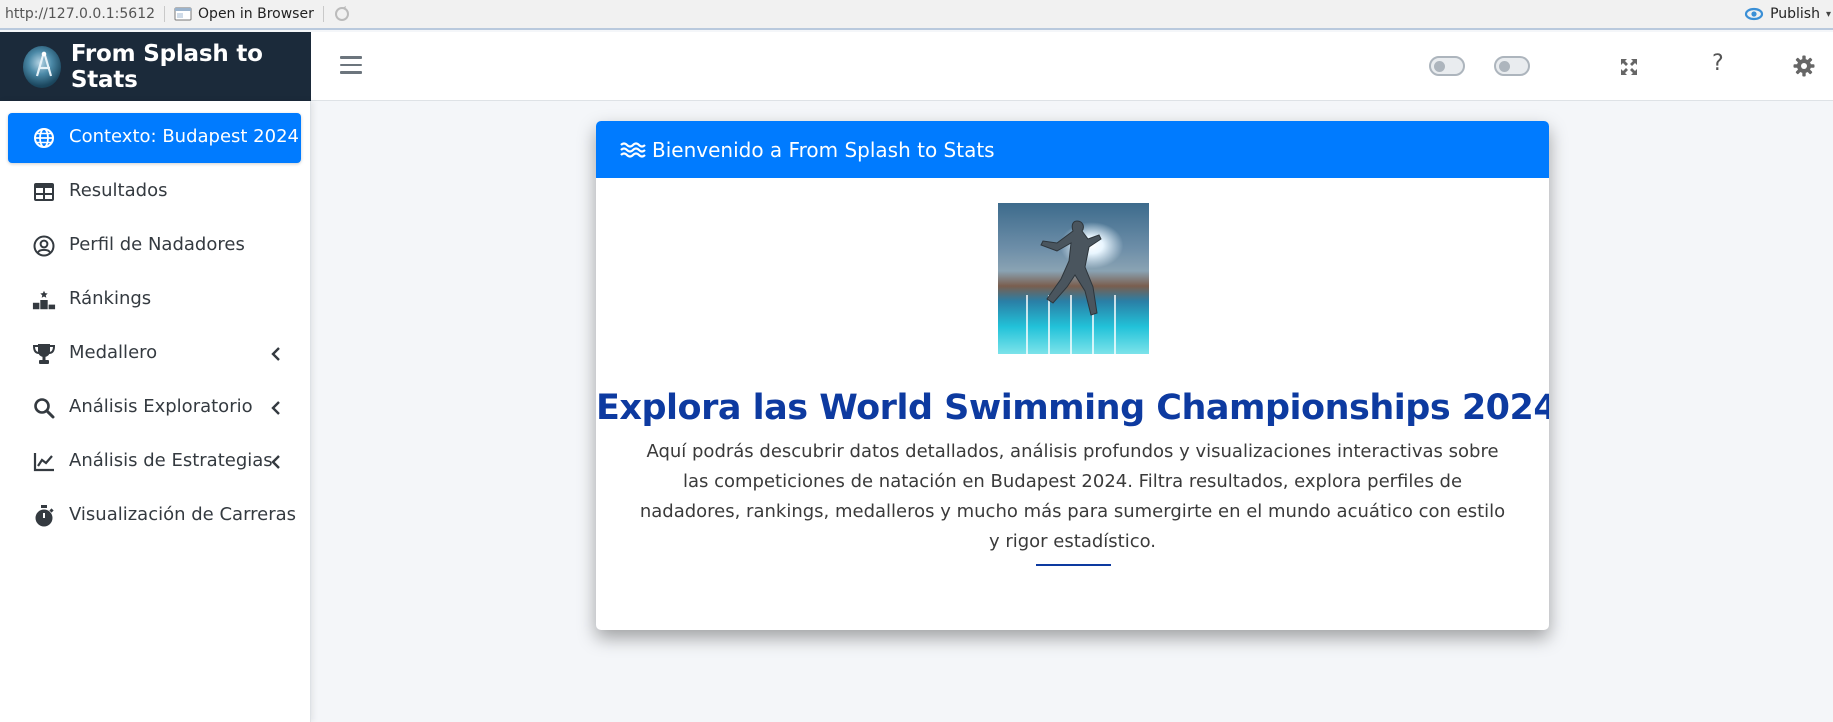  What do you see at coordinates (44, 462) in the screenshot?
I see `line-chart-icon` at bounding box center [44, 462].